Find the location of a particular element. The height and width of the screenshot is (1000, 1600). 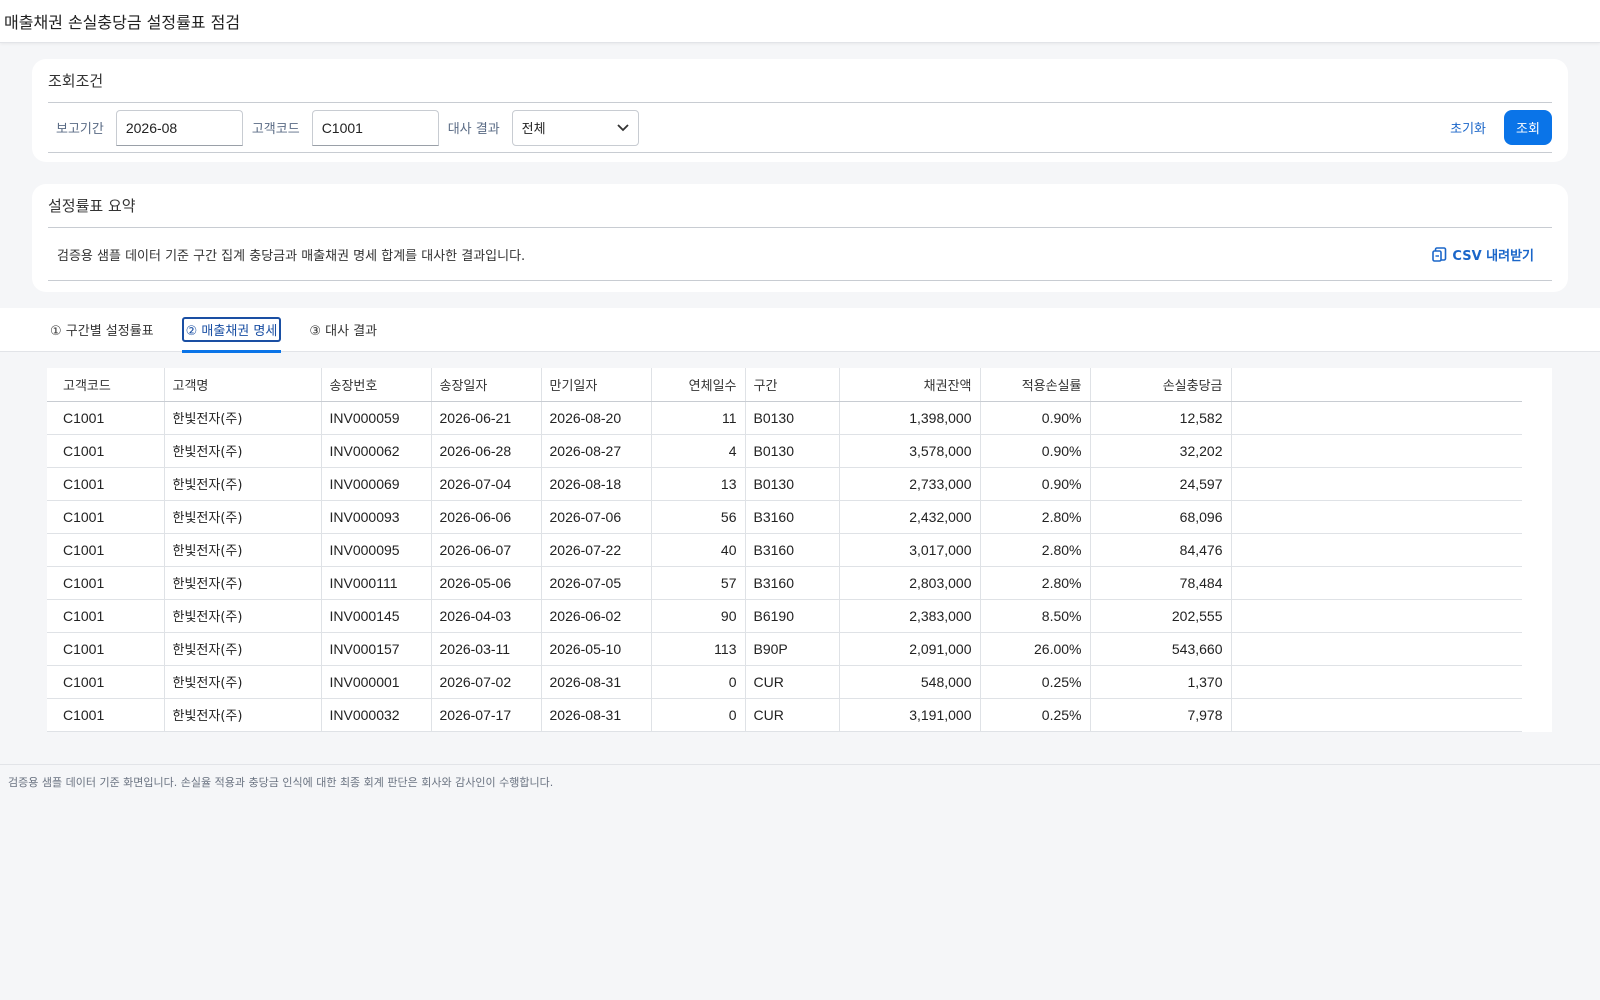

cell-invoice-date: 2026-05-06 is located at coordinates (486, 583).